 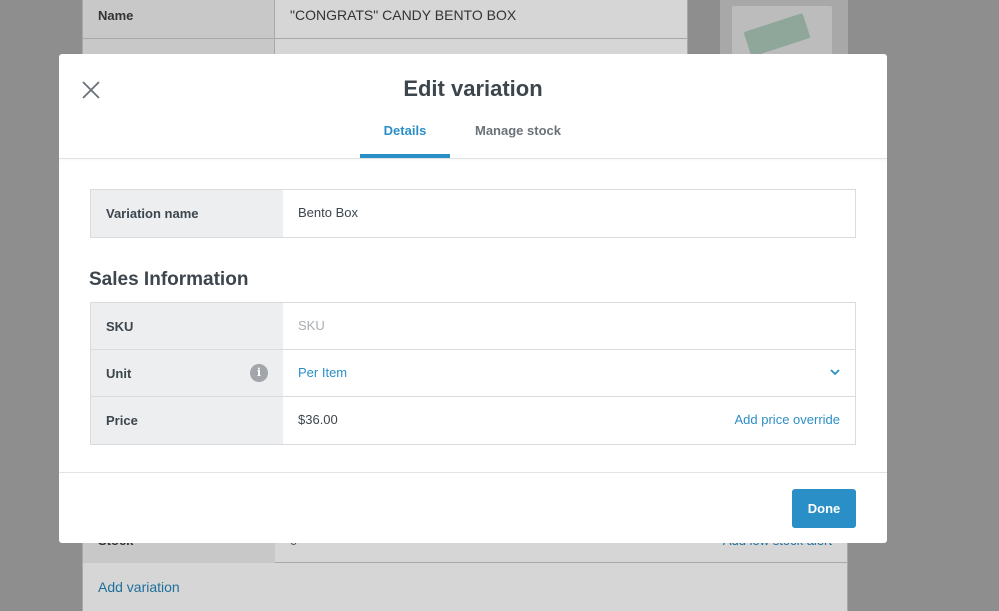 I want to click on item-name-row: Name "CONGRATS" CANDY BENTO BOX, so click(x=385, y=19).